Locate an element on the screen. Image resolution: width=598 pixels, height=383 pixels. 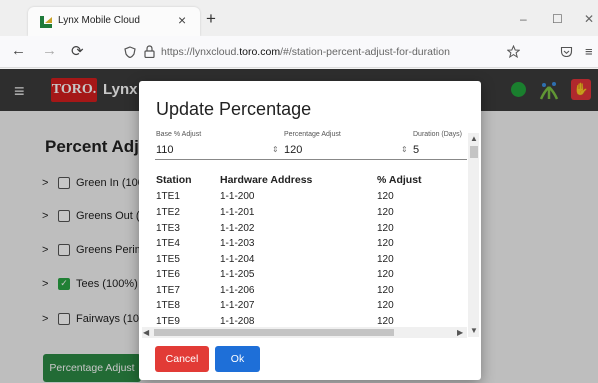
table-row: 1TE3 1-1-202 120 is located at coordinates (311, 230).